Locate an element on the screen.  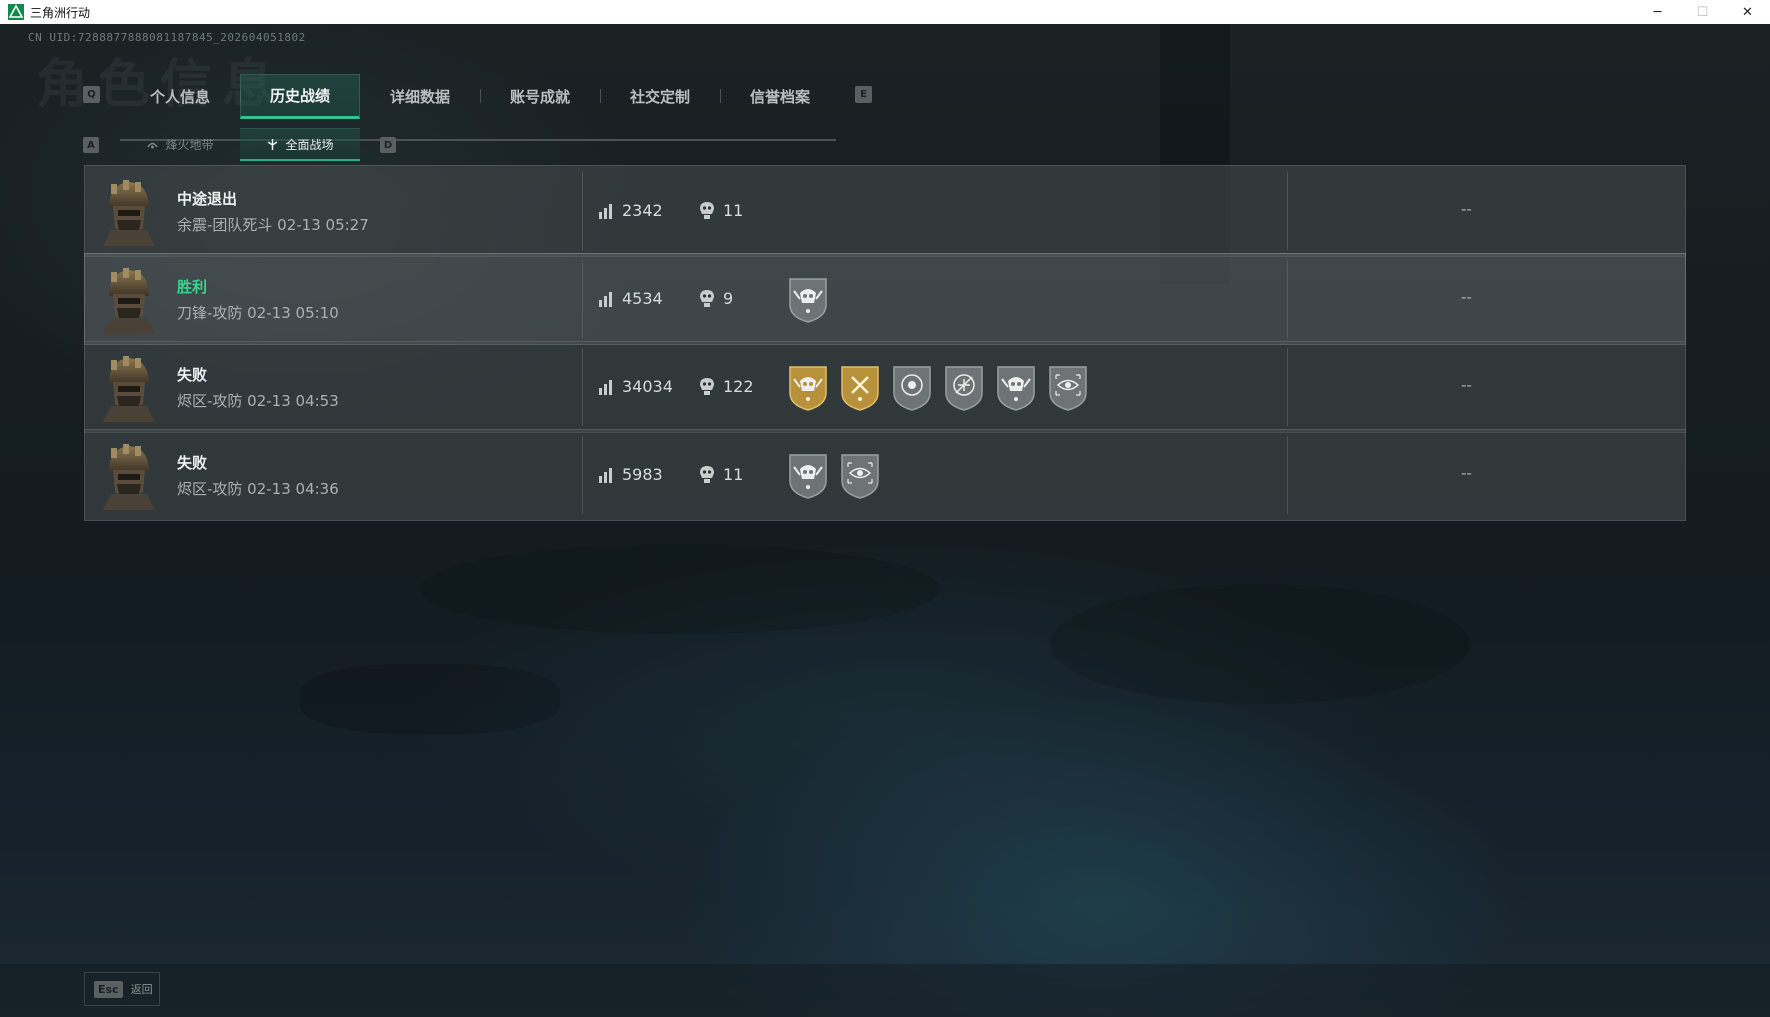
match-score: 2342 is located at coordinates (642, 210).